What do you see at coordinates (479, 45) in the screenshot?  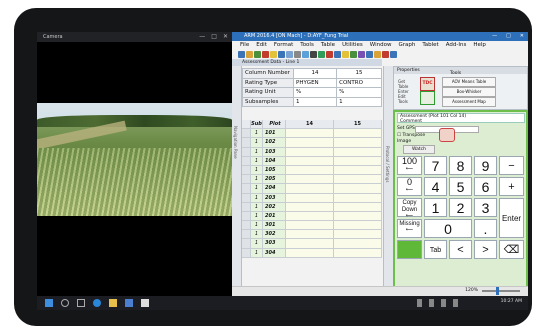 I see `menu-help: Help` at bounding box center [479, 45].